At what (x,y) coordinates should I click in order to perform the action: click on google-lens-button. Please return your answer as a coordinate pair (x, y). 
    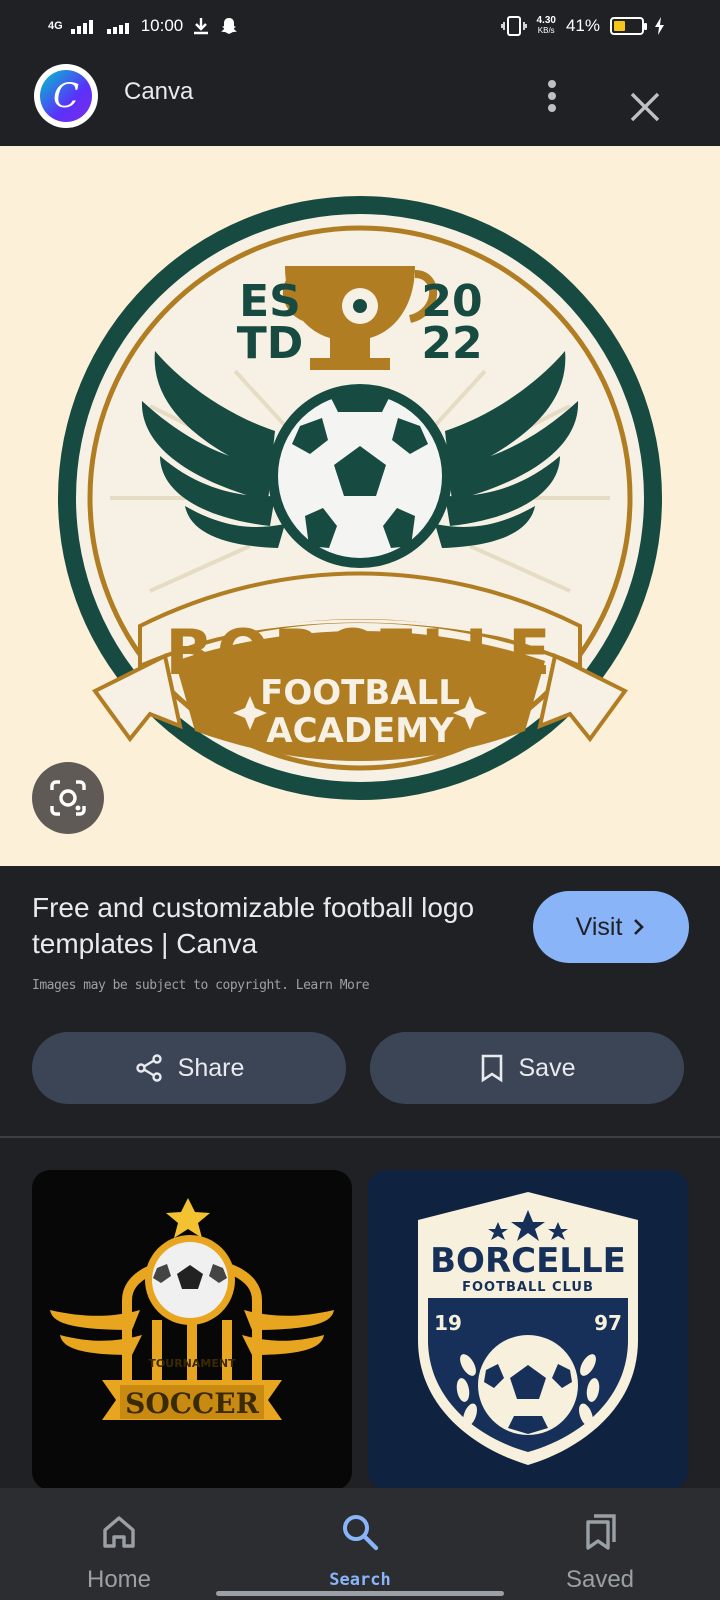
    Looking at the image, I should click on (68, 798).